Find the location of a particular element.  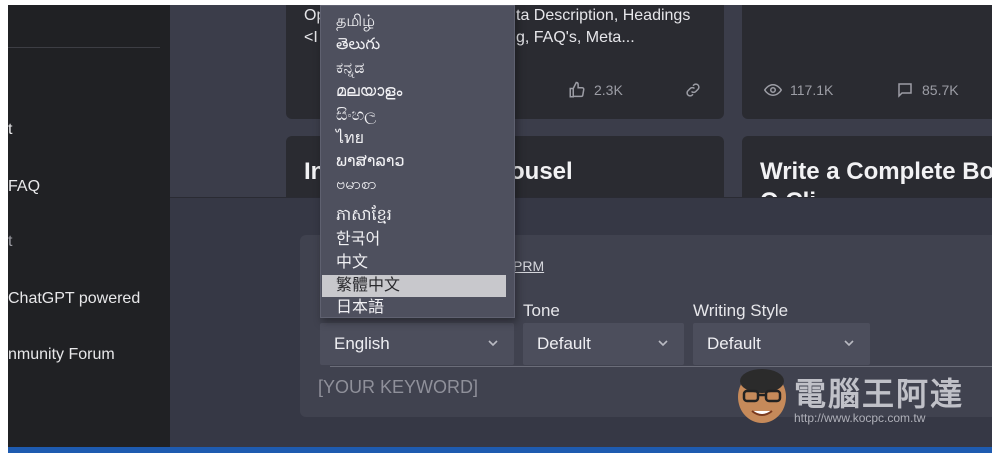

watermark-url: http://www.kocpc.com.tw is located at coordinates (860, 418).